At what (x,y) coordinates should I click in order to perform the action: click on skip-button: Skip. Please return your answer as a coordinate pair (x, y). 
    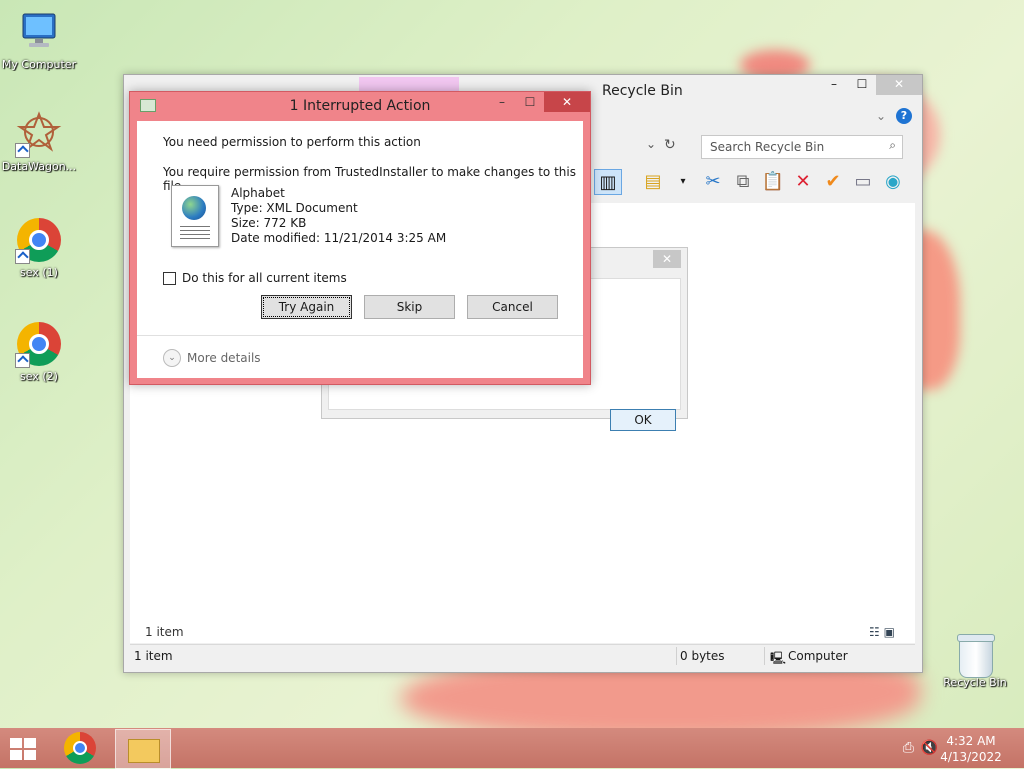
    Looking at the image, I should click on (409, 307).